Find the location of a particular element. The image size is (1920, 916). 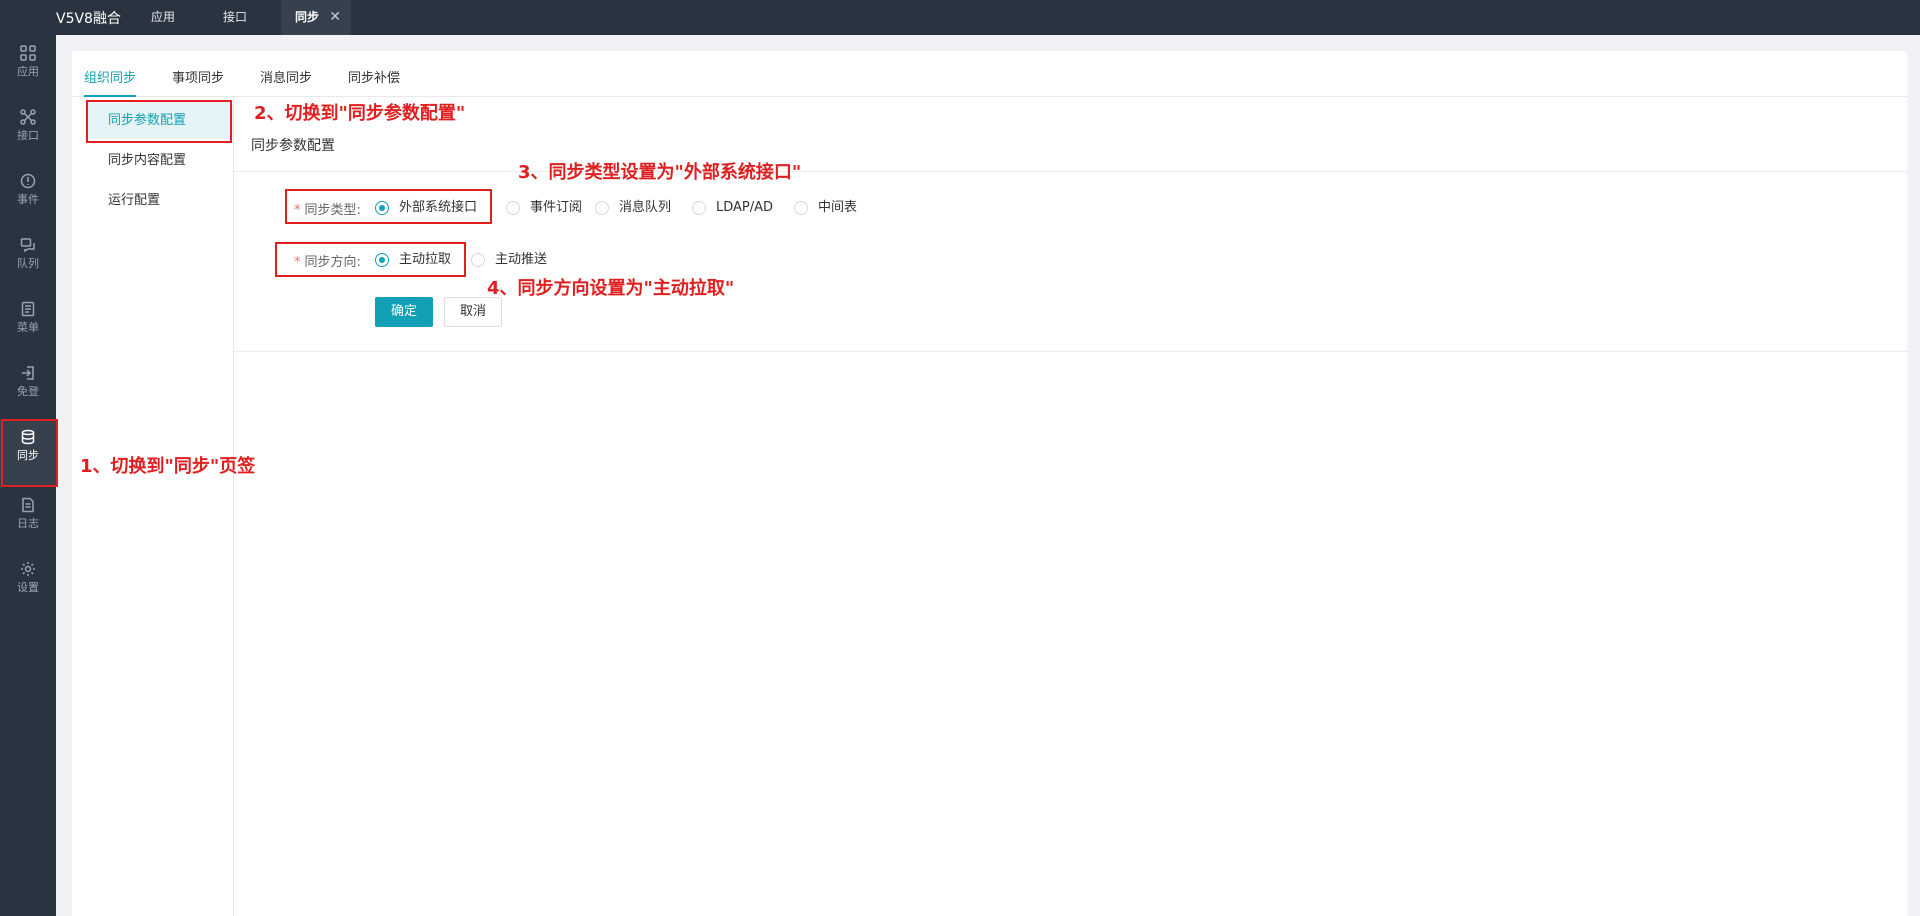

radio-message-queue: 消息队列 is located at coordinates (635, 208).